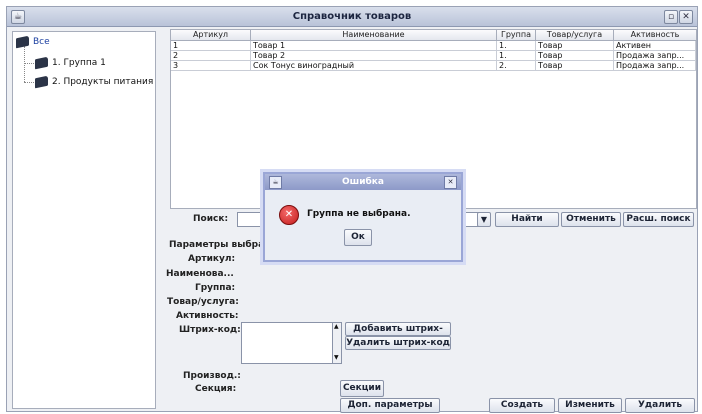  Describe the element at coordinates (289, 215) in the screenshot. I see `error-icon: ✕` at that location.